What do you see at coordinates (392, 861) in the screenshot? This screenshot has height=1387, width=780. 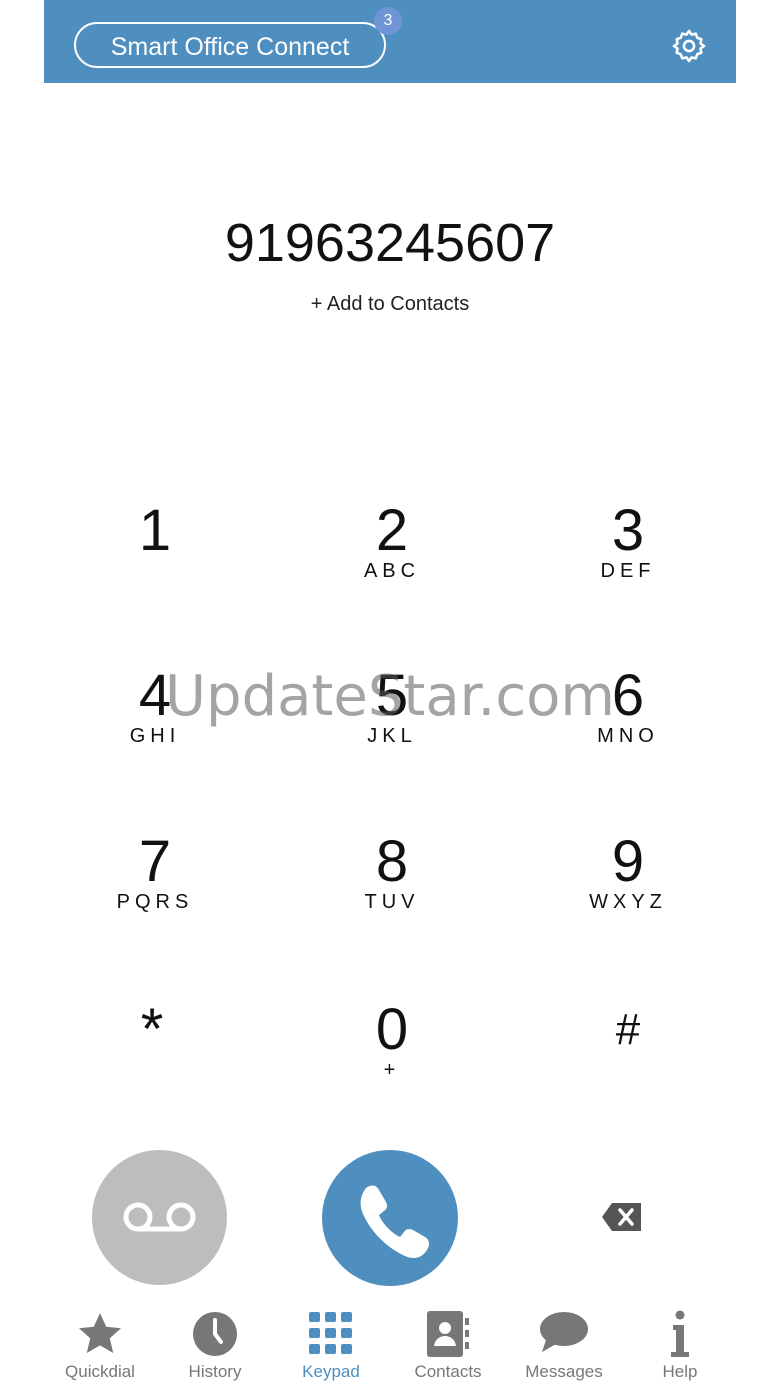 I see `key-digit: 8` at bounding box center [392, 861].